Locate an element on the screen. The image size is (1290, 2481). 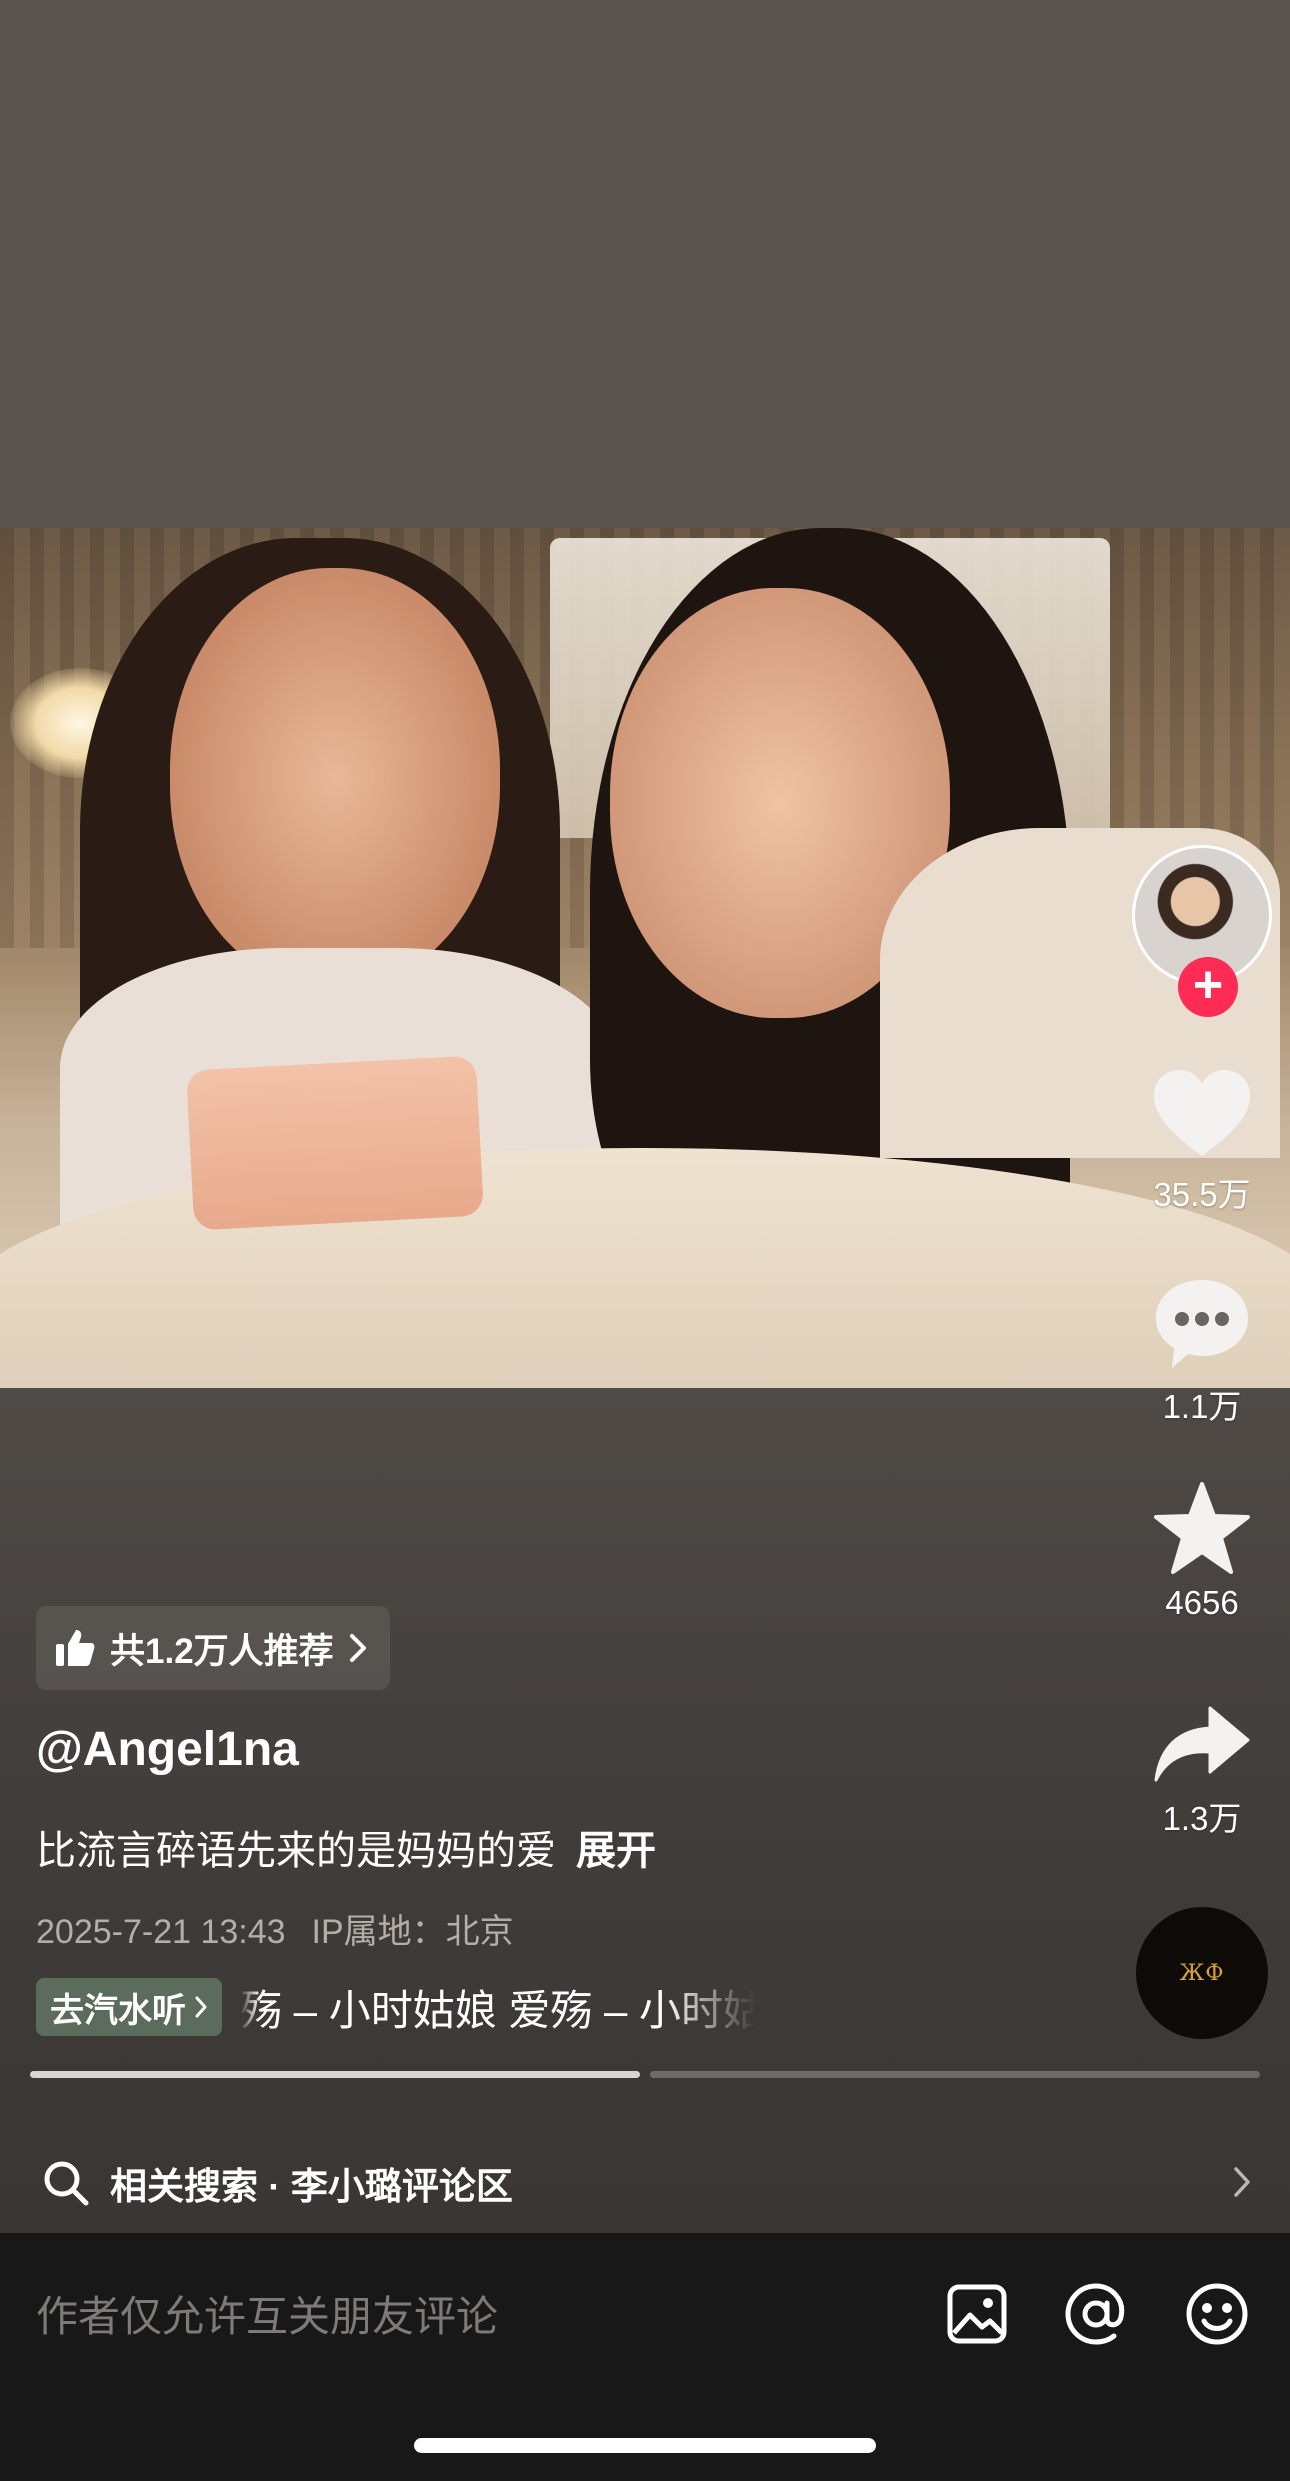
expand-button: 展开 is located at coordinates (616, 1851).